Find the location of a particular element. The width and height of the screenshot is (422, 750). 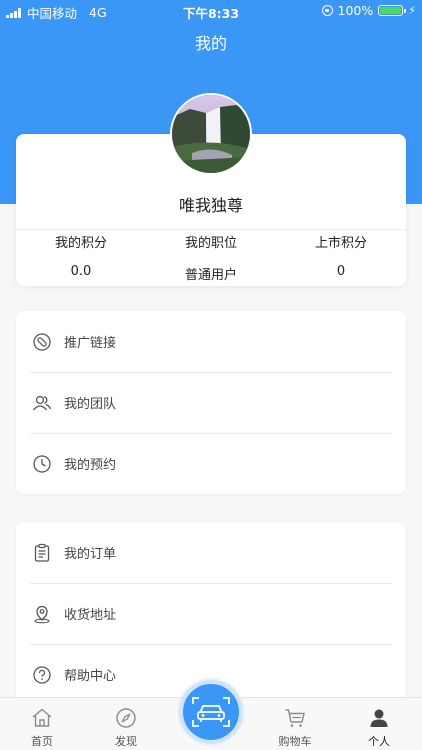

charging-icon: ⚡ is located at coordinates (412, 10).